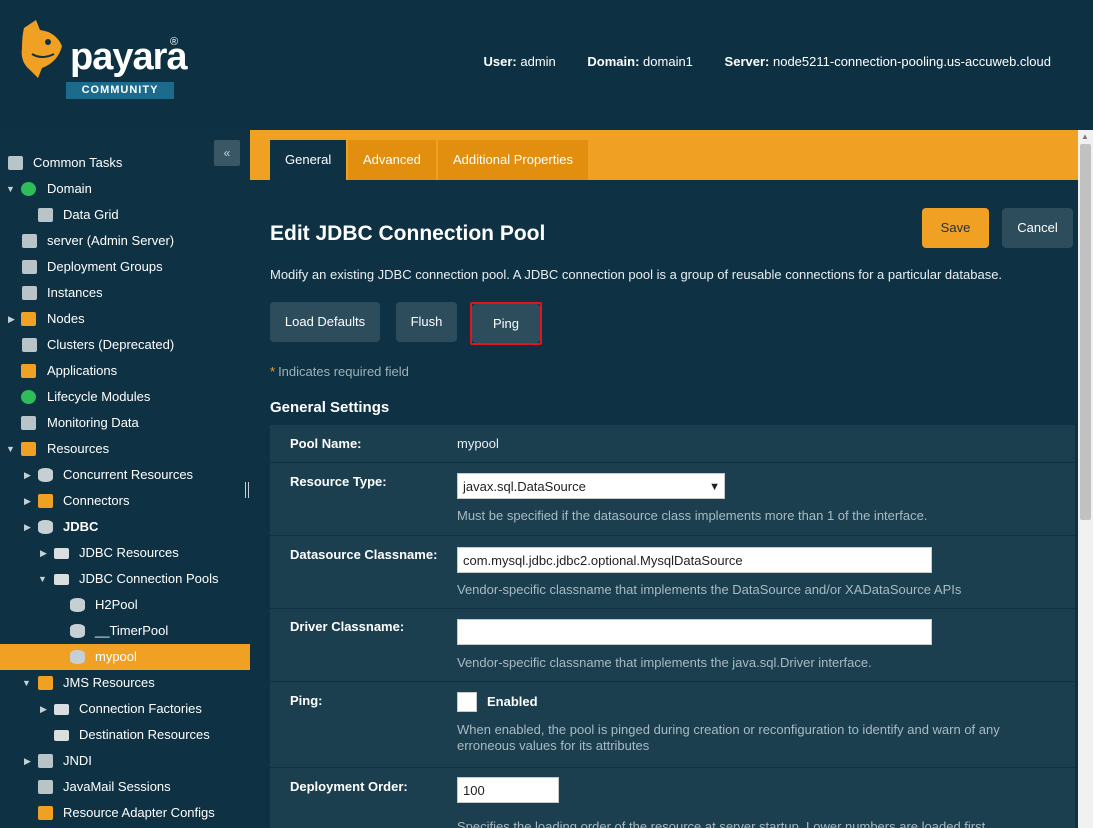 The width and height of the screenshot is (1093, 828). I want to click on filter-icon, so click(45, 761).